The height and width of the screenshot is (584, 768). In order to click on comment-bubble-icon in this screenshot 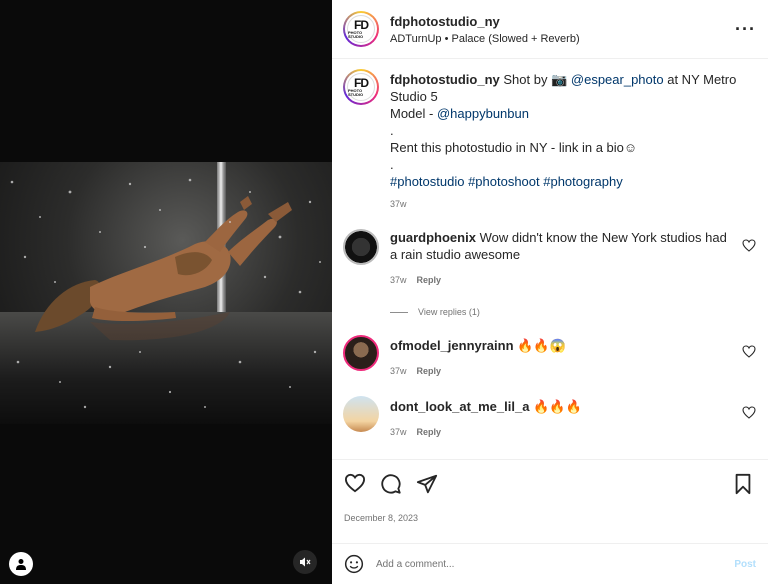, I will do `click(391, 484)`.